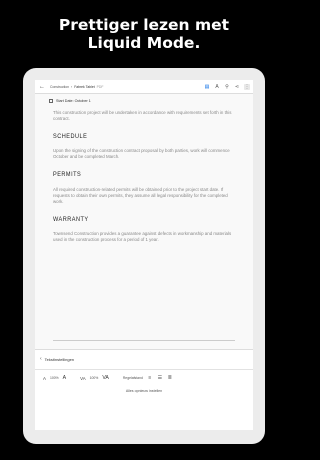 The height and width of the screenshot is (460, 320). I want to click on section-heading-permits: PERMITS, so click(67, 175).